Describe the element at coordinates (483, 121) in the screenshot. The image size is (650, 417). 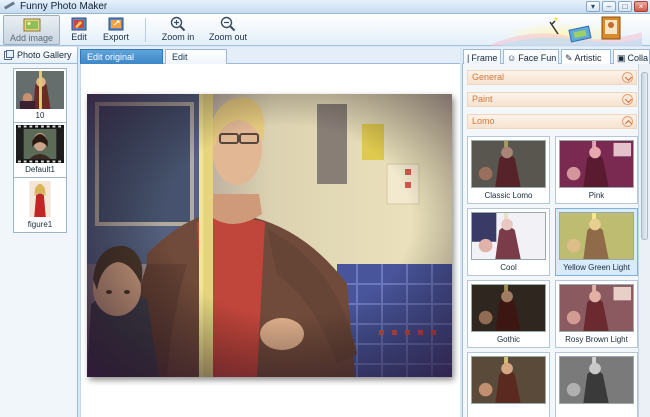
I see `section-lomo-label: Lomo` at that location.